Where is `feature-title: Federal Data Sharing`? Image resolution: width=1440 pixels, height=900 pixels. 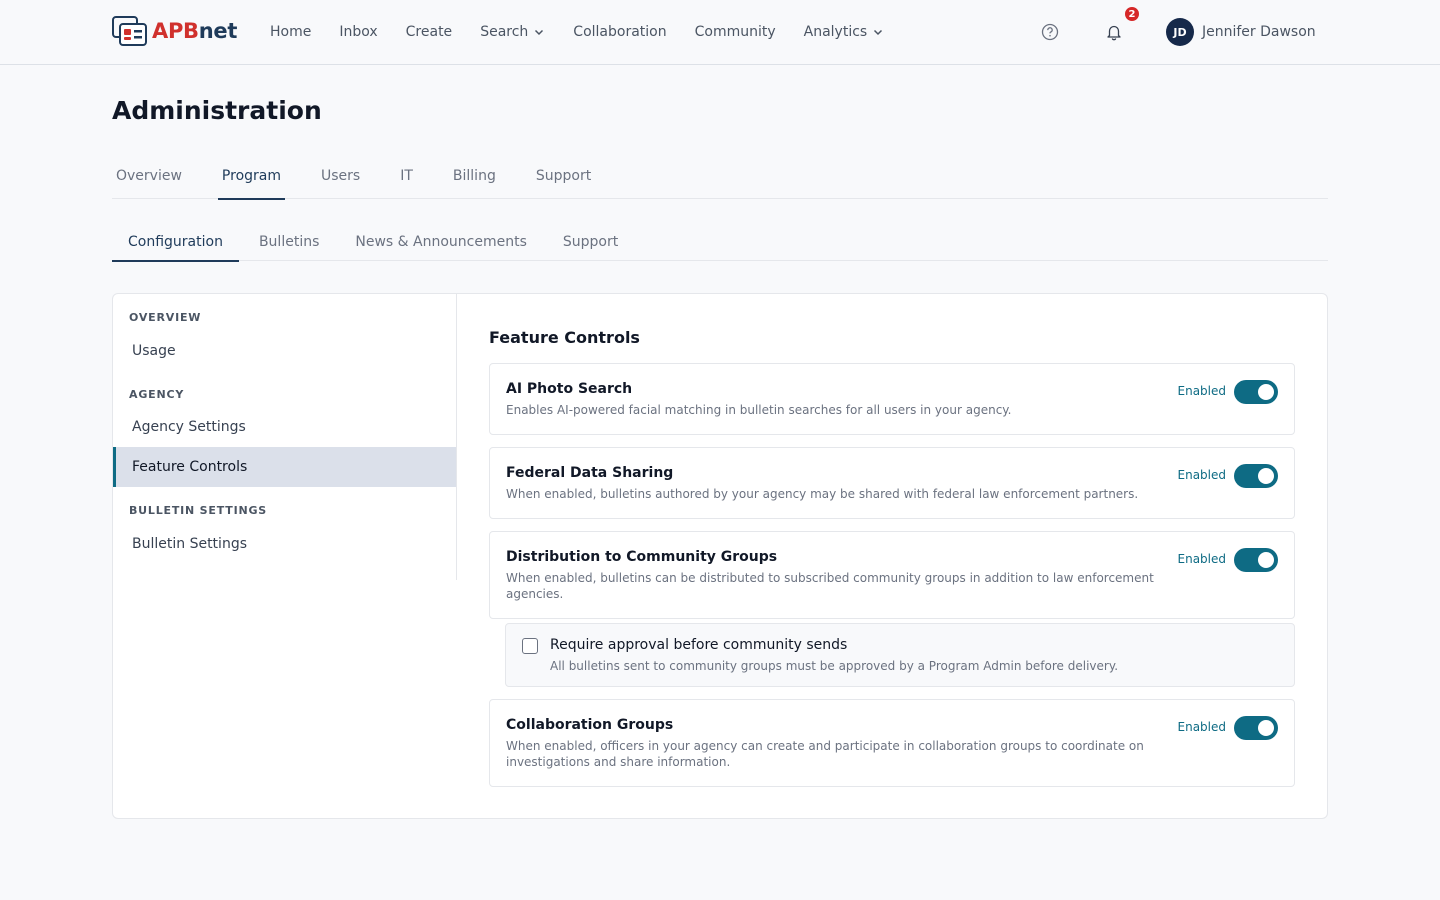 feature-title: Federal Data Sharing is located at coordinates (590, 473).